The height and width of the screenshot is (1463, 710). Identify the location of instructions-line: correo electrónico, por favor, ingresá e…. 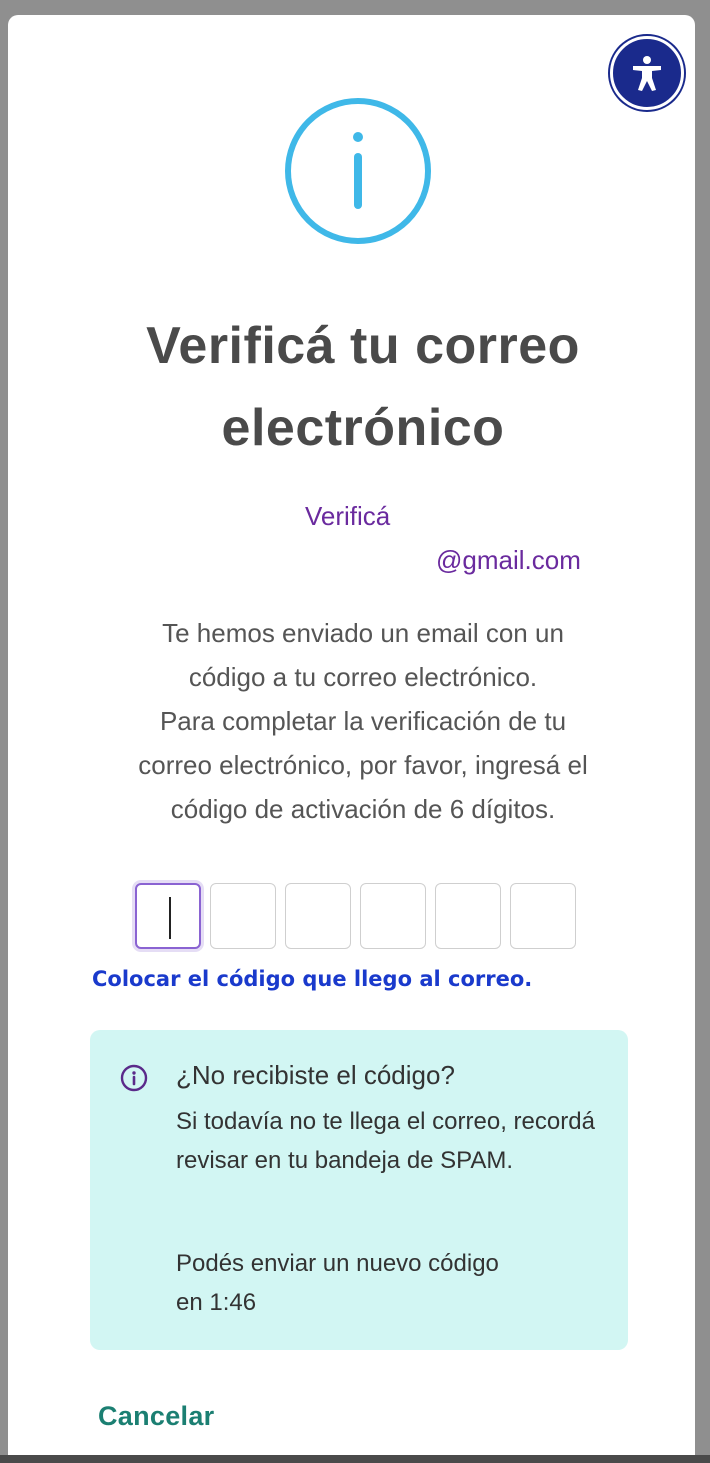
(363, 765).